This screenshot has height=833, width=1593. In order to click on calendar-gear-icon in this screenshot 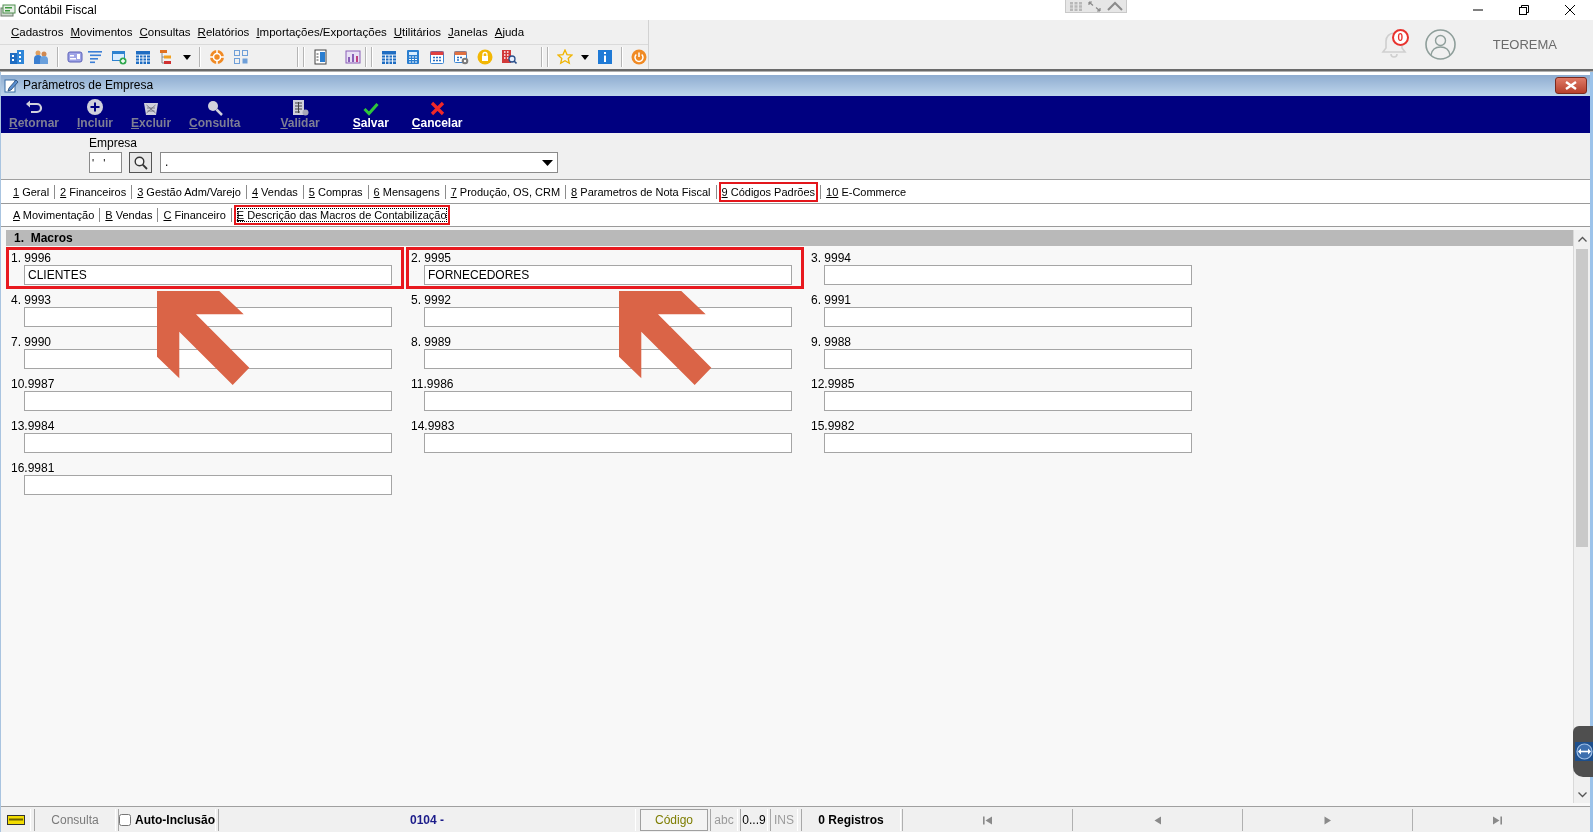, I will do `click(461, 57)`.